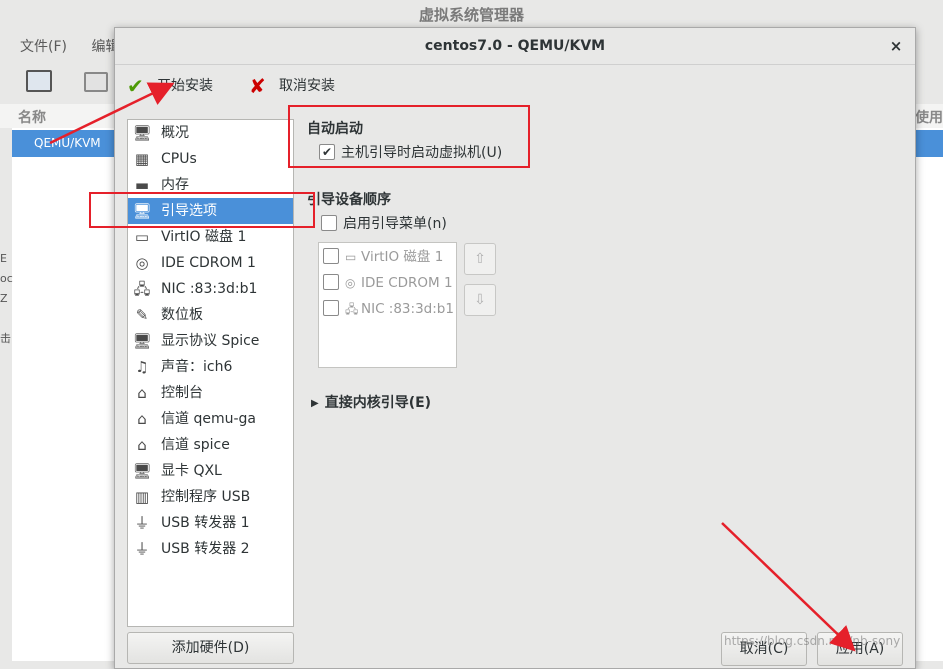 This screenshot has width=943, height=669. Describe the element at coordinates (182, 393) in the screenshot. I see `sidebar-item-label: 控制台` at that location.